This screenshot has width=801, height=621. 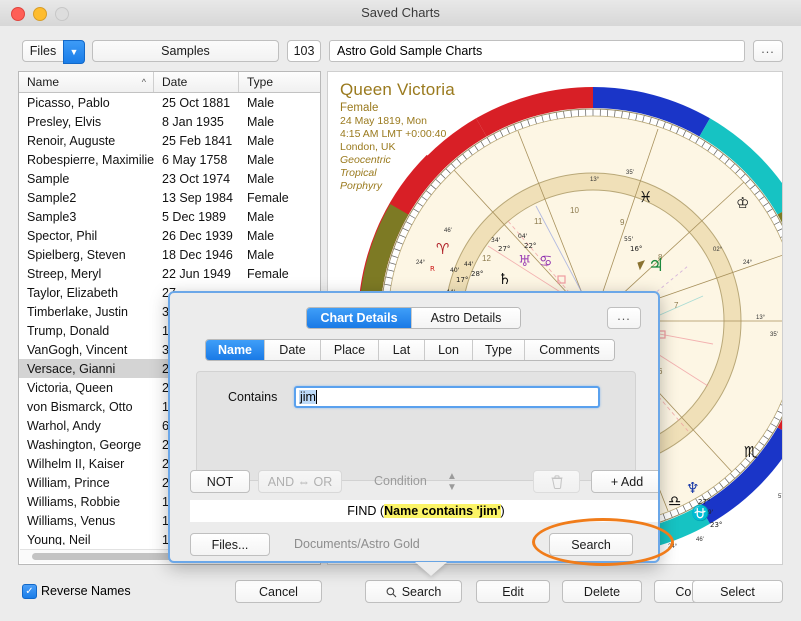 I want to click on samples-selector: Samples, so click(x=185, y=51).